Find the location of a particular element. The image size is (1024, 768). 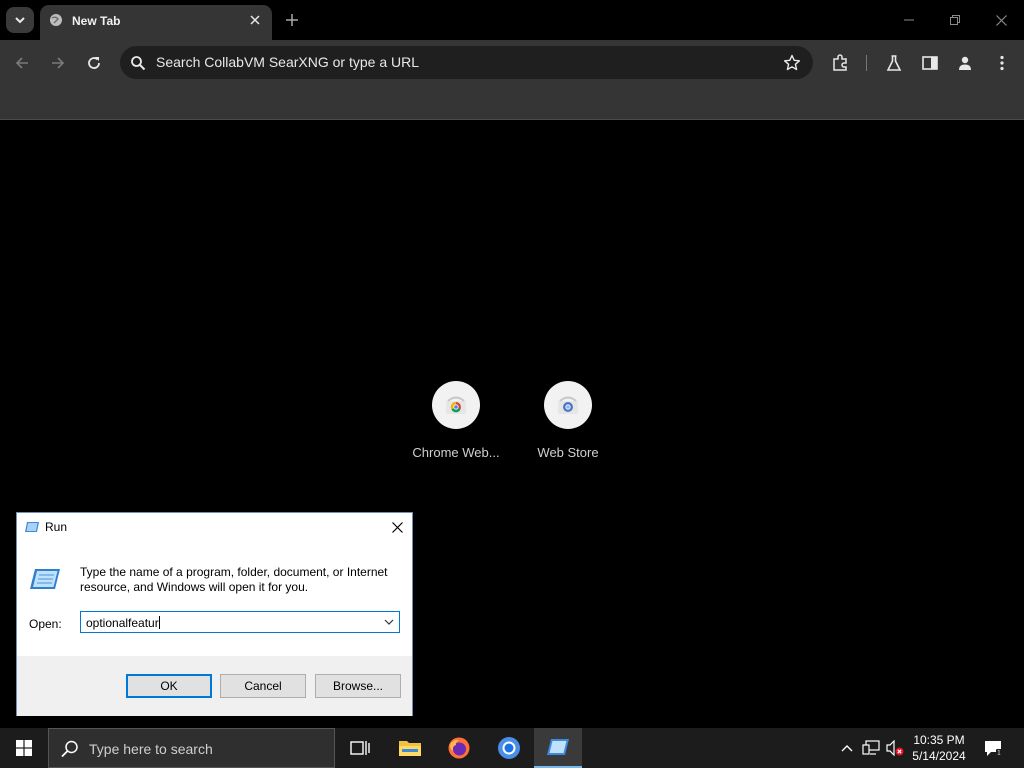

start-button is located at coordinates (24, 748).